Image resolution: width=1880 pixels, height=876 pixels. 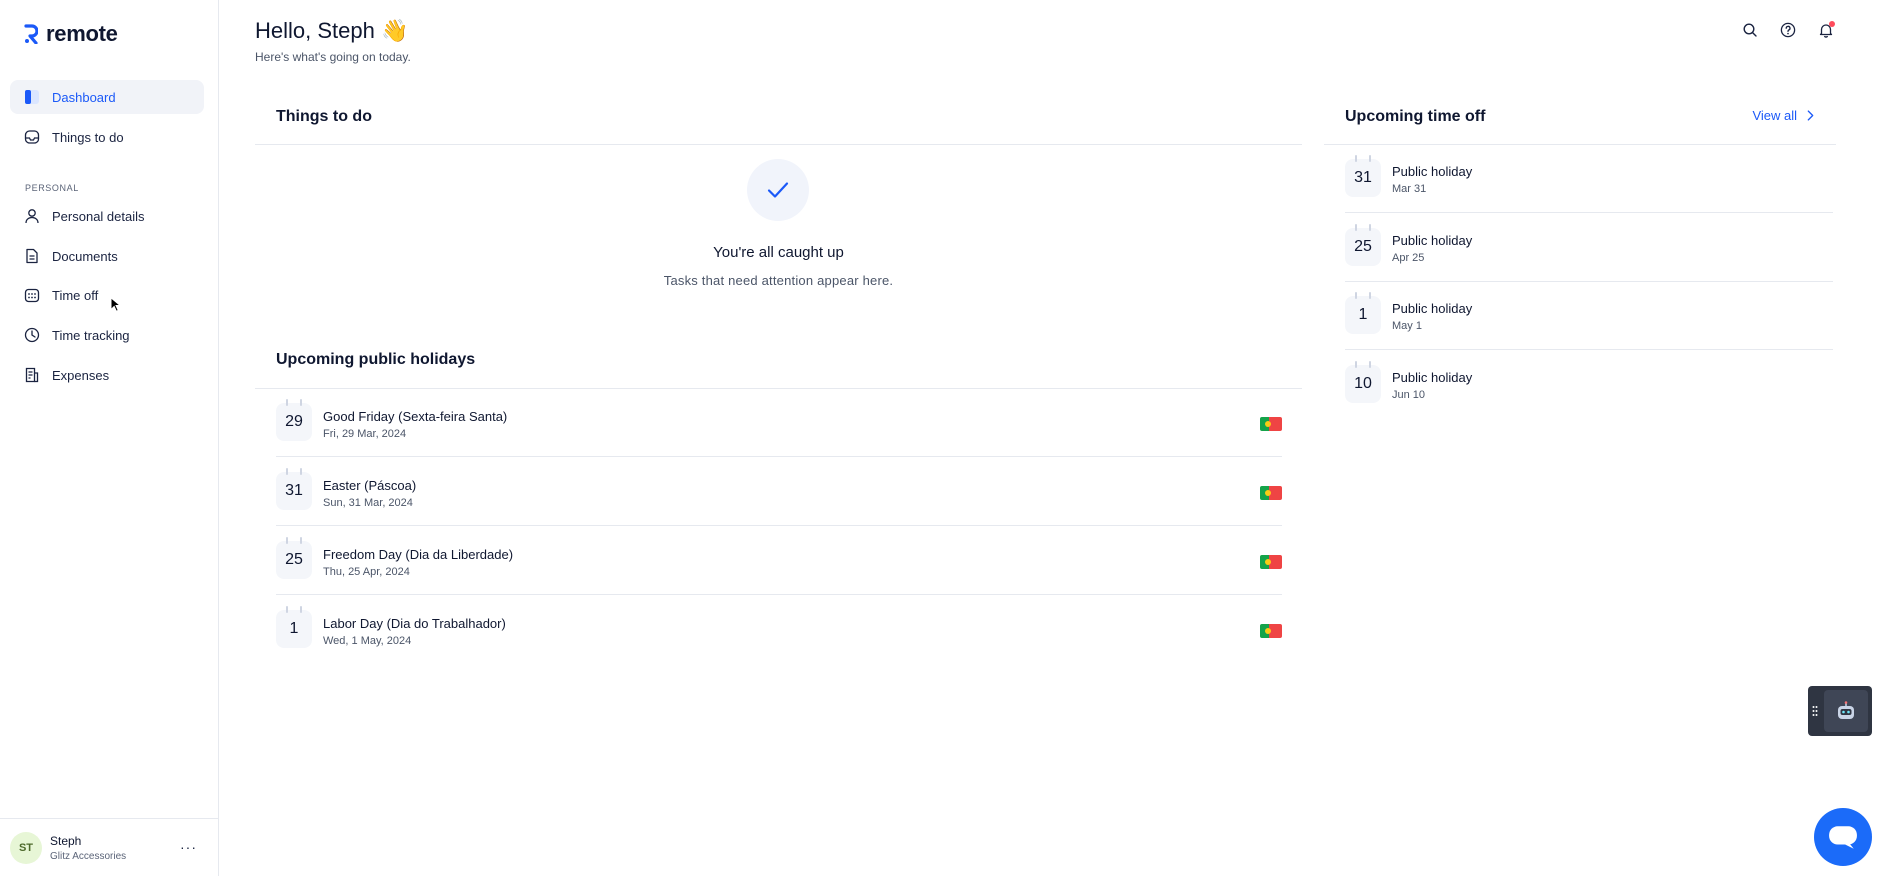 What do you see at coordinates (333, 57) in the screenshot?
I see `page-subtitle: Here's what's going on today.` at bounding box center [333, 57].